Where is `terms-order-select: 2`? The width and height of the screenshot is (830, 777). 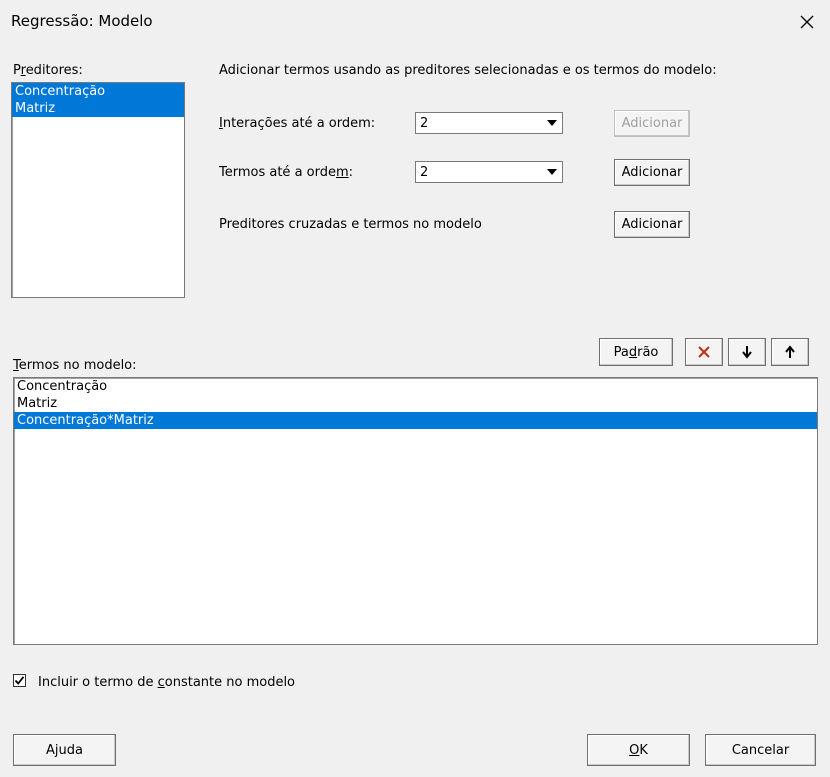
terms-order-select: 2 is located at coordinates (489, 172).